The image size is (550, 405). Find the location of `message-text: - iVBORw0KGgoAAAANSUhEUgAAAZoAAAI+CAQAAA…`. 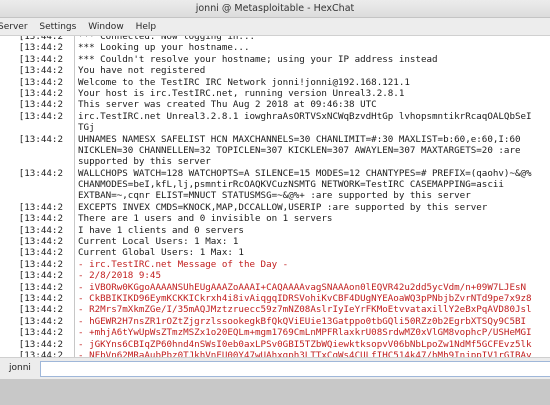

message-text: - iVBORw0KGgoAAAANSUhEUgAAAZoAAAI+CAQAAA… is located at coordinates (302, 287).